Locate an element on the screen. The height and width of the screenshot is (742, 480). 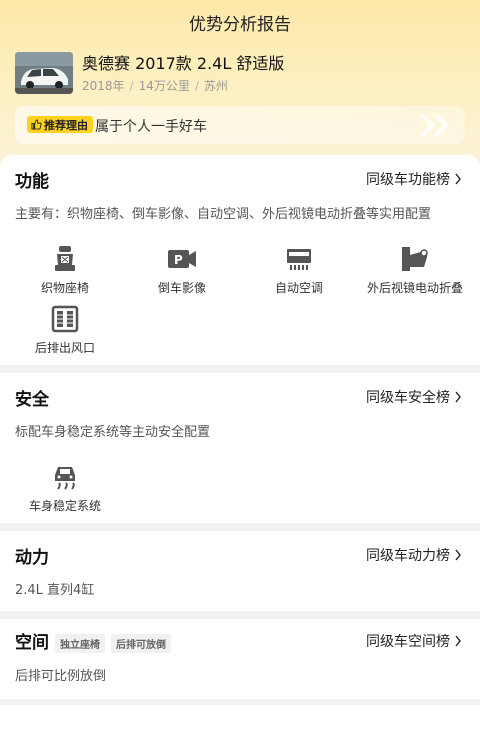
feature-fabric-seat: 织物座椅 is located at coordinates (65, 270).